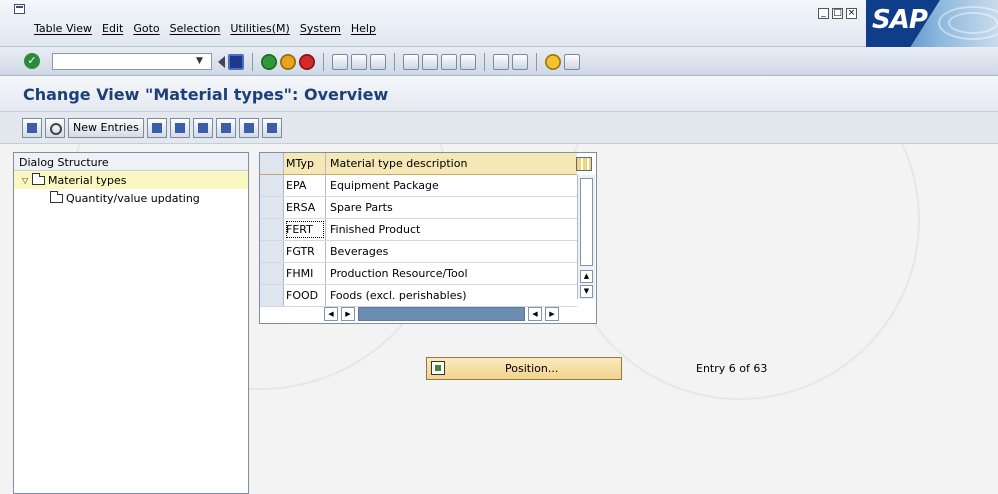 The height and width of the screenshot is (494, 998). What do you see at coordinates (131, 162) in the screenshot?
I see `dialog-structure-header: Dialog Structure` at bounding box center [131, 162].